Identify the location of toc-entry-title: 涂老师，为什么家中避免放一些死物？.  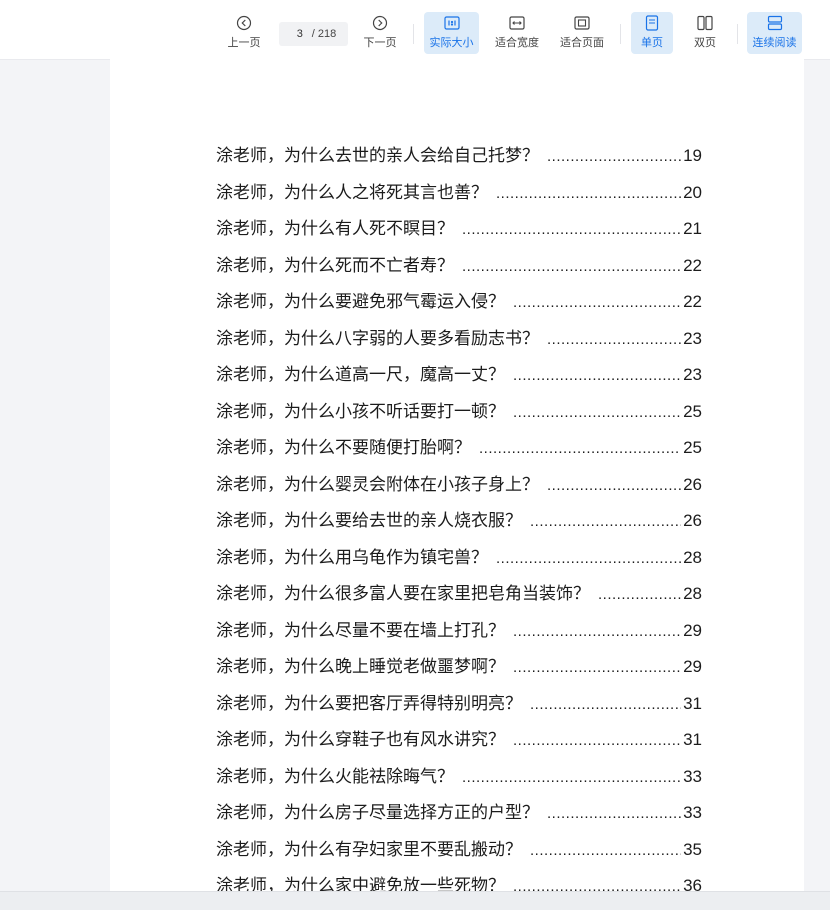
(360, 883).